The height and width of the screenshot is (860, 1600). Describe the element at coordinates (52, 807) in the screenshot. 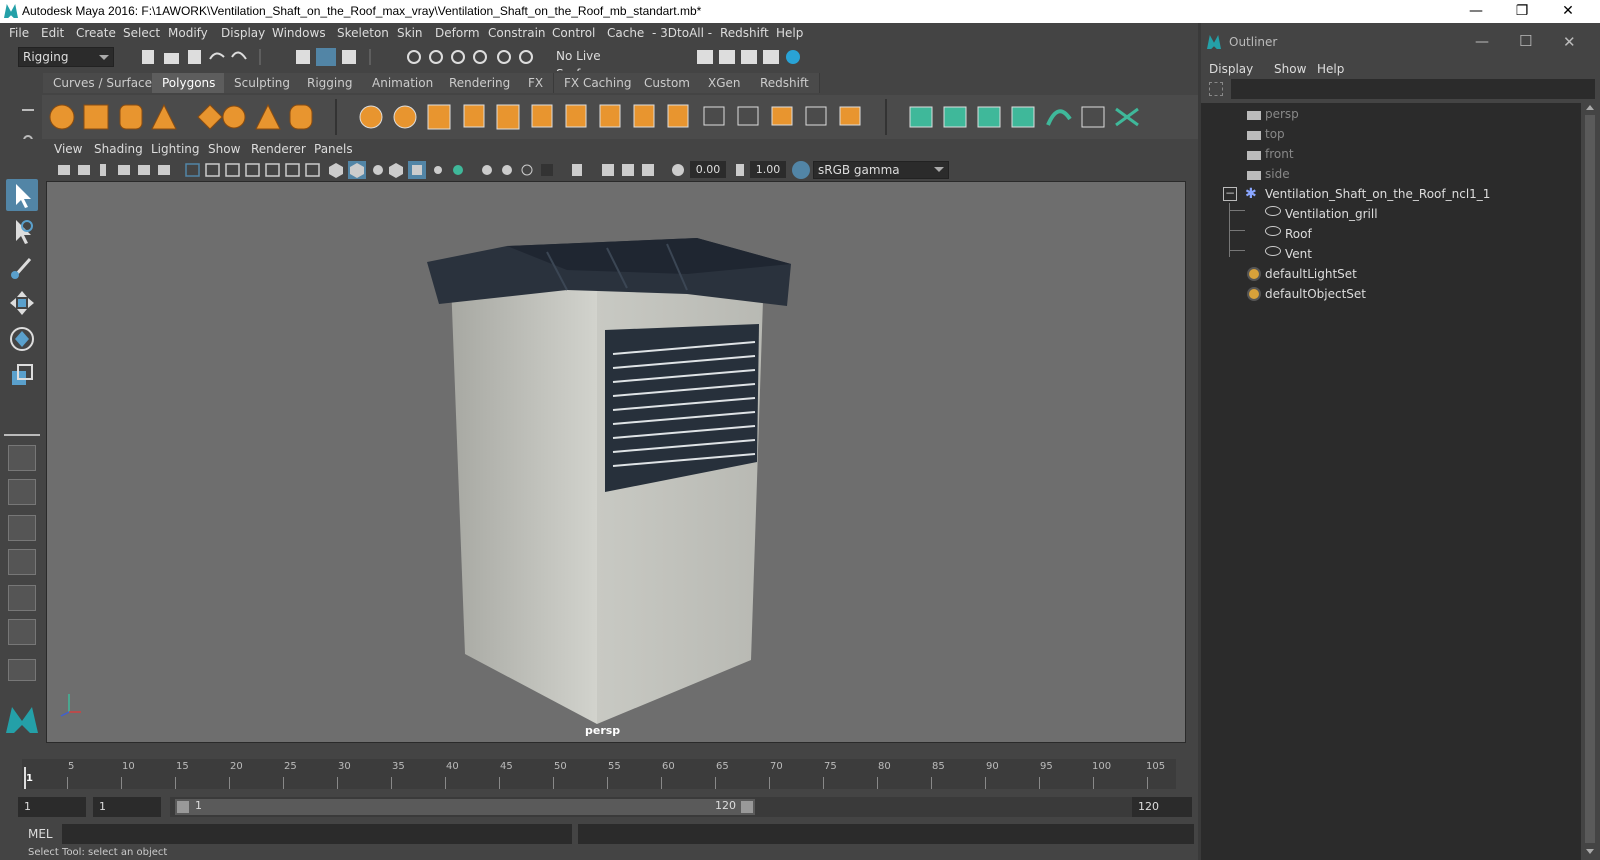

I see `animation-start-field: 1` at that location.